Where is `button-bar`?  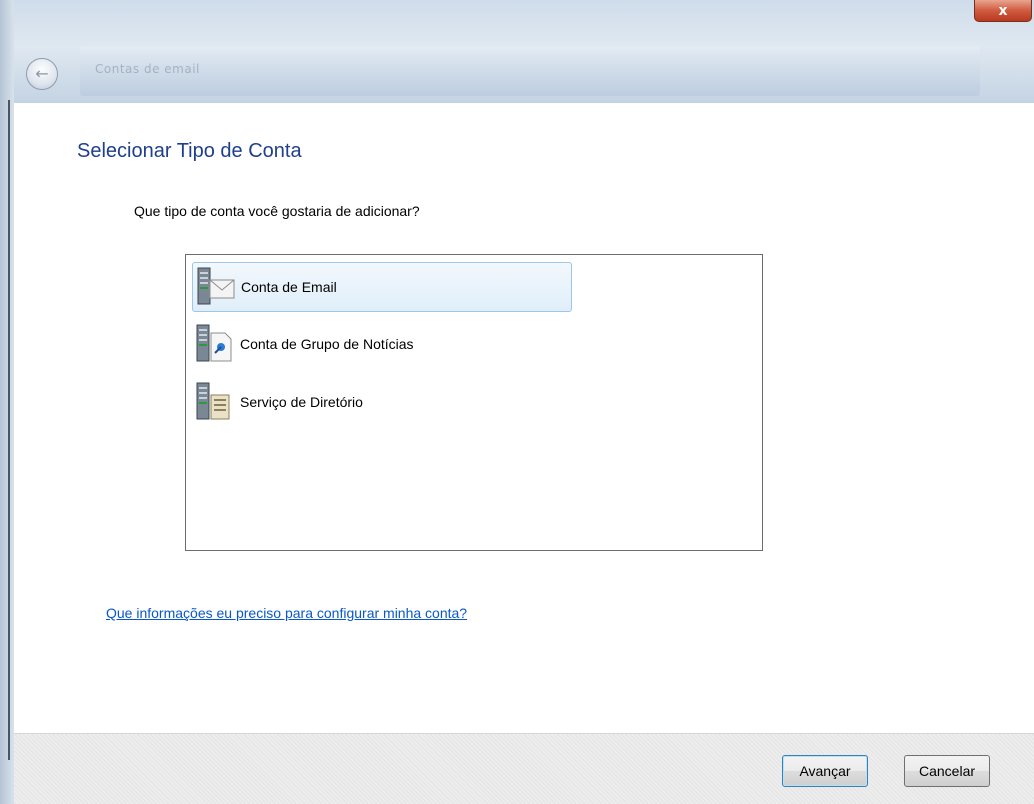 button-bar is located at coordinates (524, 768).